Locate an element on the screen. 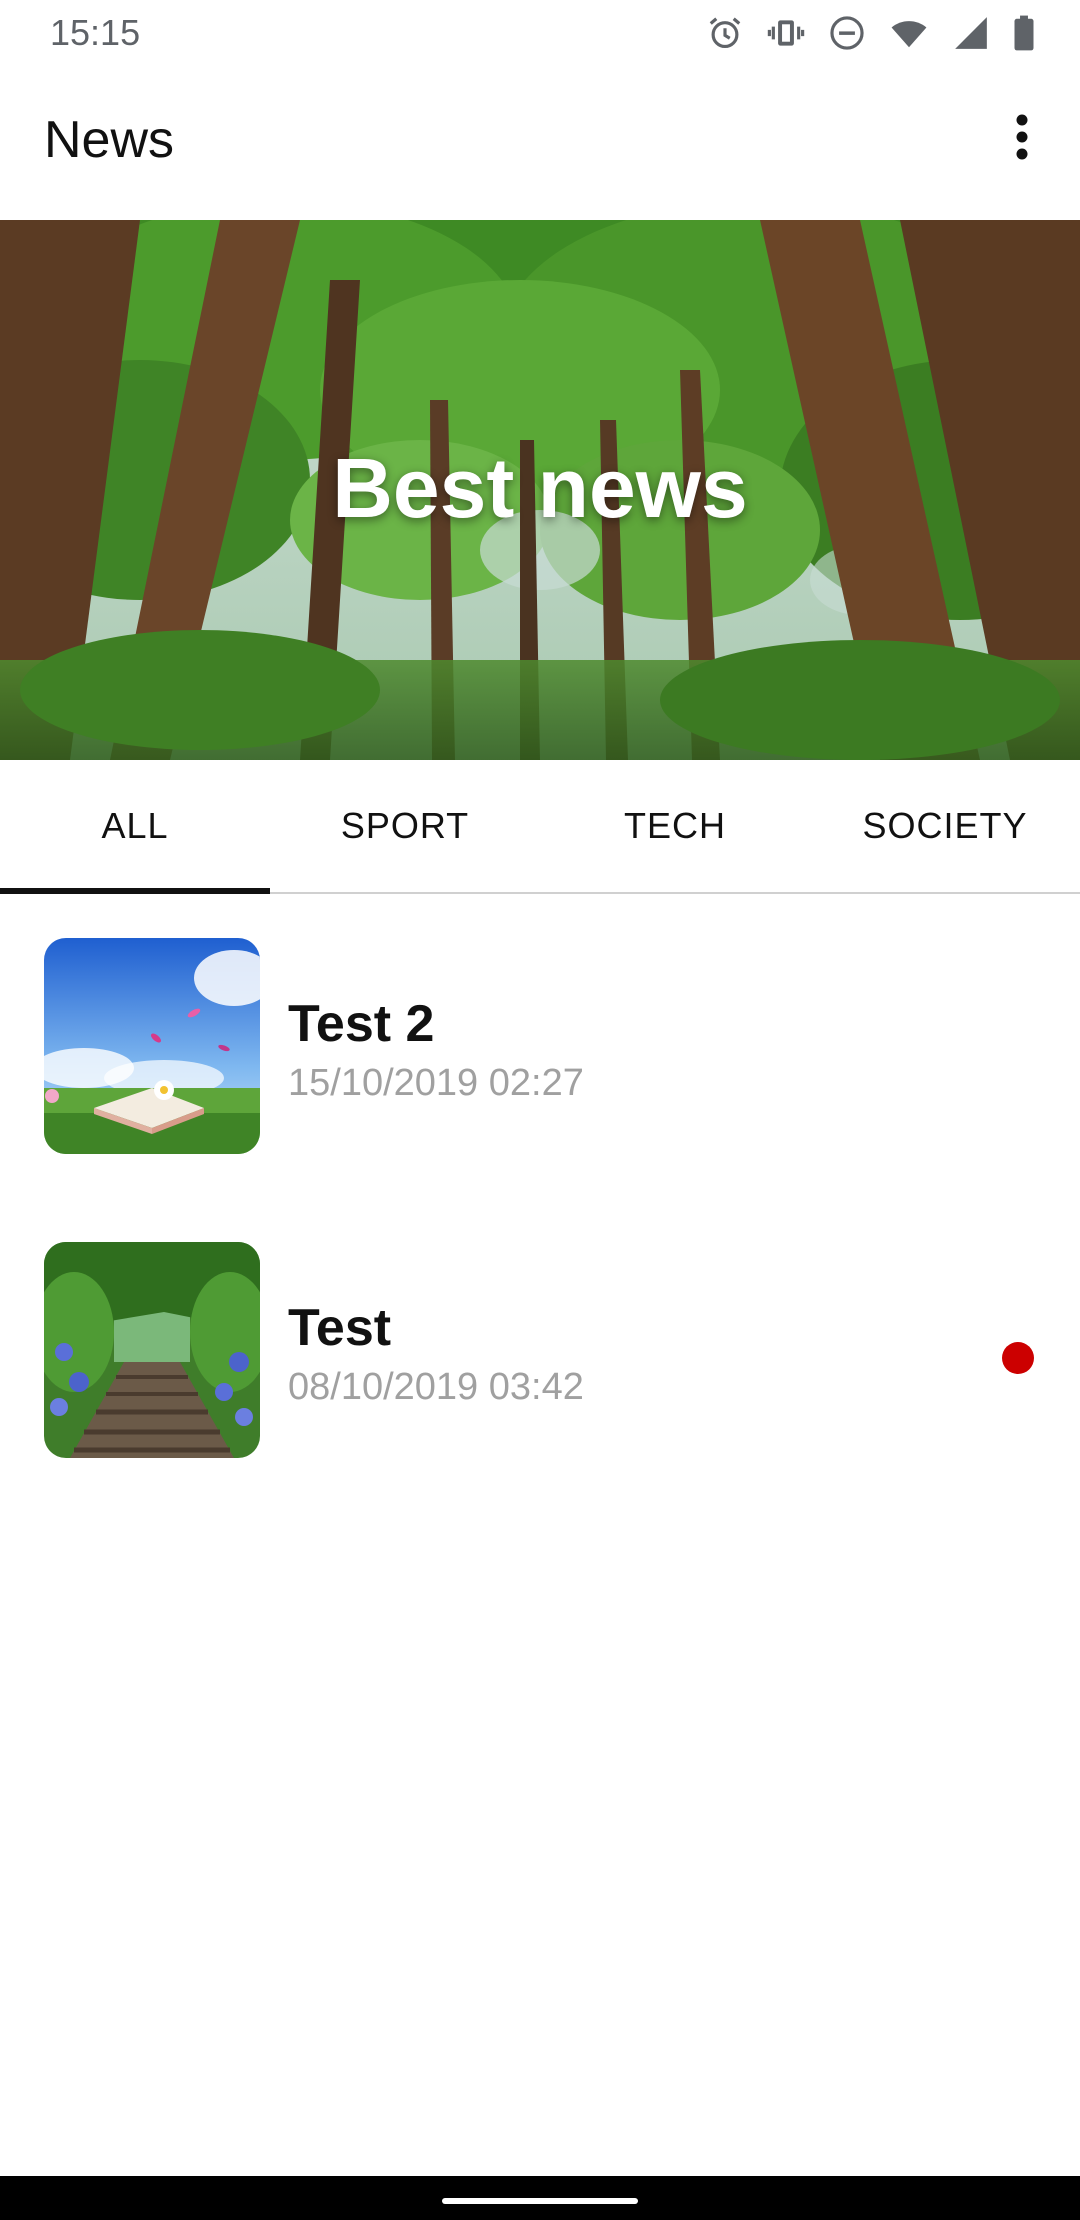 The width and height of the screenshot is (1080, 2220). news-title: Test 2 is located at coordinates (361, 1024).